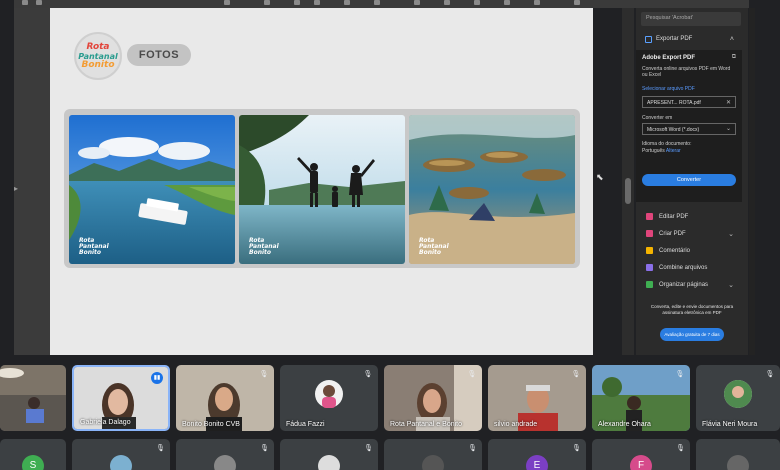 This screenshot has height=470, width=780. I want to click on participant-tile: 🎙︎ E, so click(537, 454).